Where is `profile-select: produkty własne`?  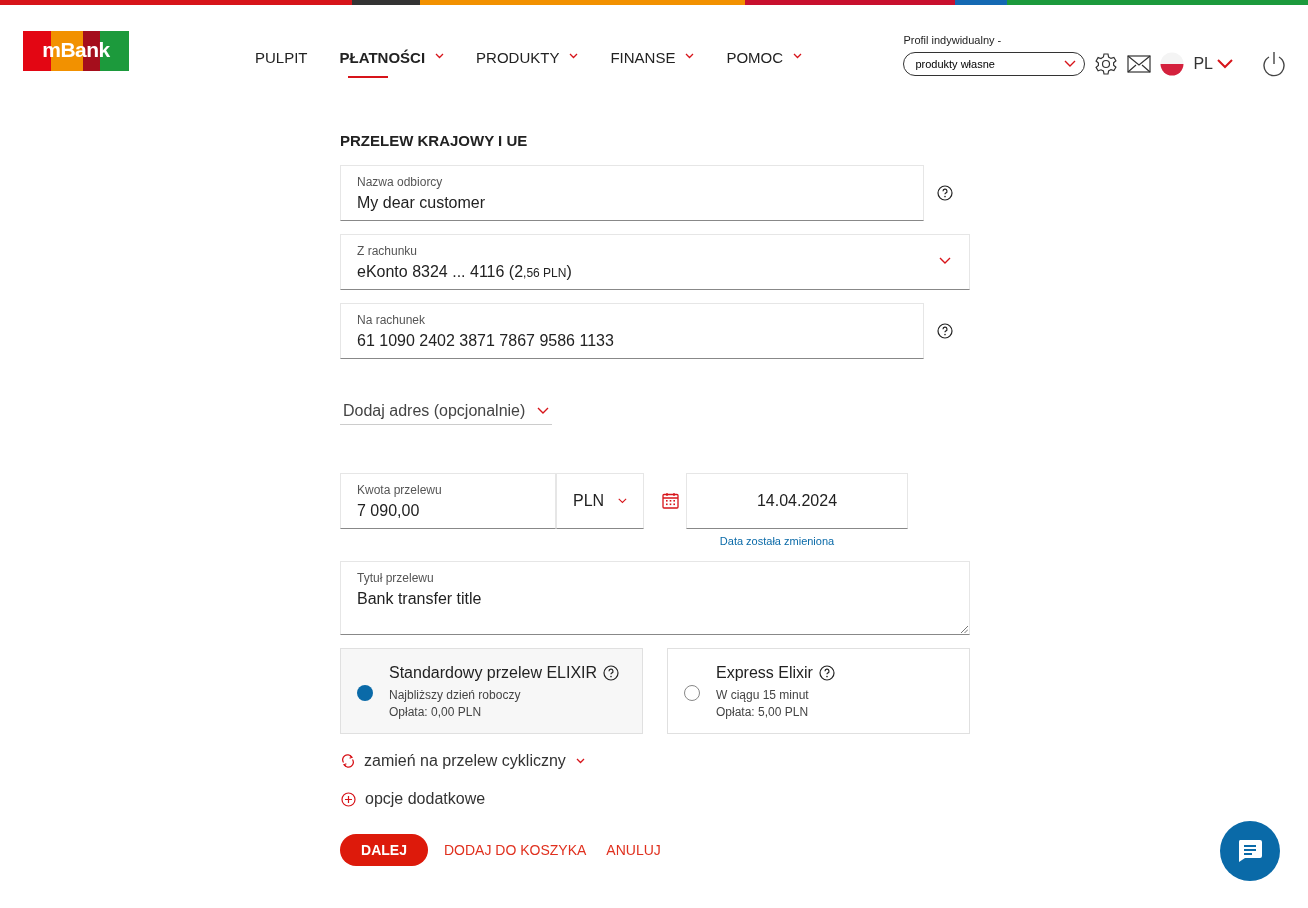
profile-select: produkty własne is located at coordinates (994, 64).